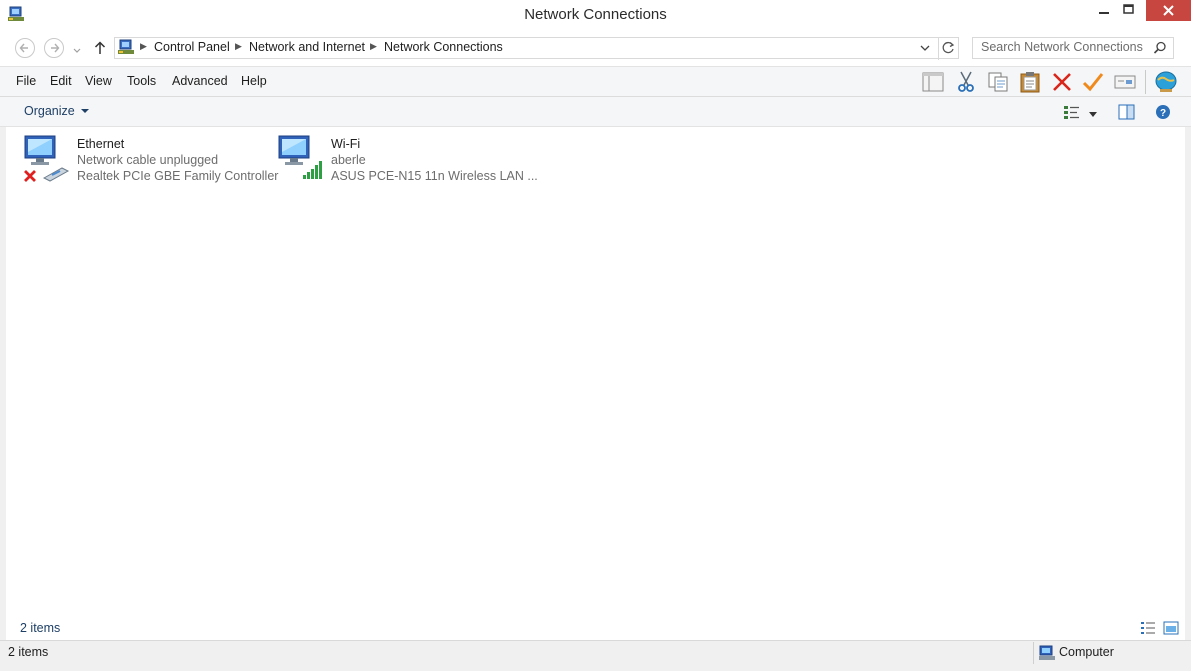 This screenshot has width=1191, height=671. Describe the element at coordinates (1033, 653) in the screenshot. I see `status-divider` at that location.